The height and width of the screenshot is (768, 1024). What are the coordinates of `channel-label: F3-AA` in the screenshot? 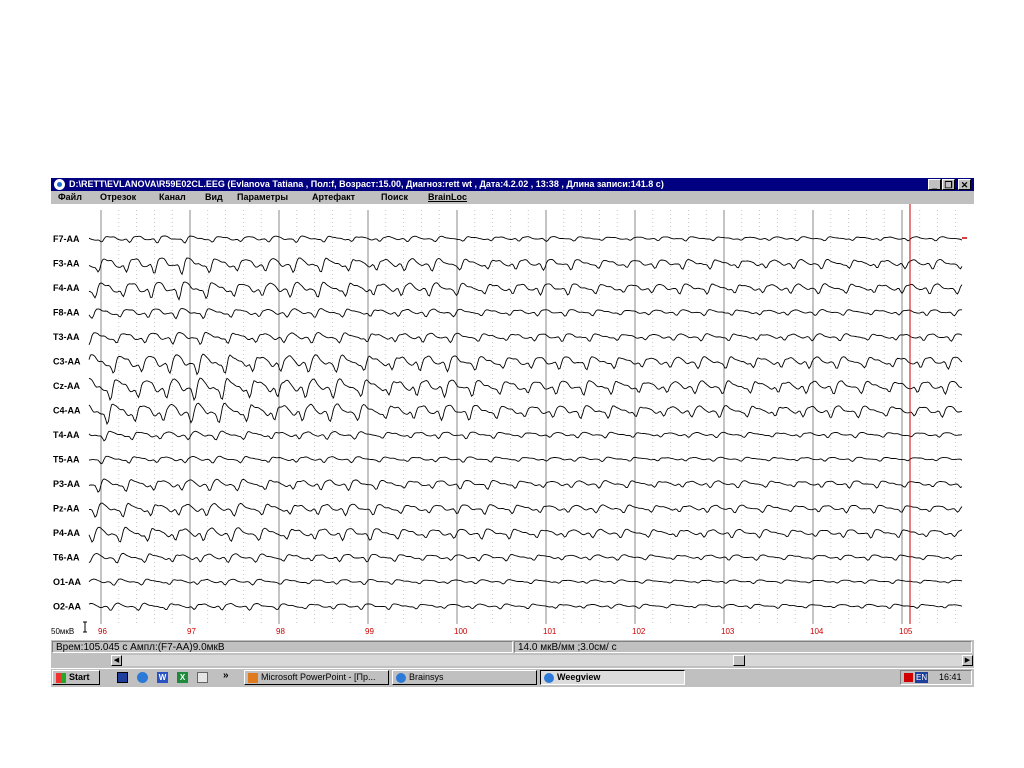 It's located at (66, 264).